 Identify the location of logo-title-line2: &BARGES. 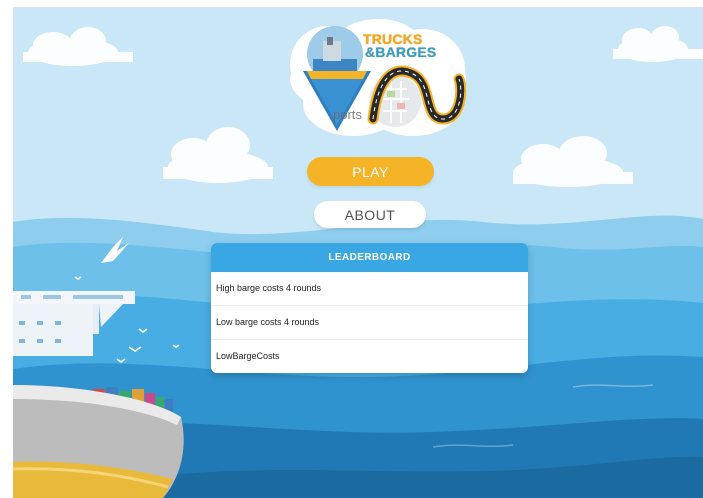
(401, 52).